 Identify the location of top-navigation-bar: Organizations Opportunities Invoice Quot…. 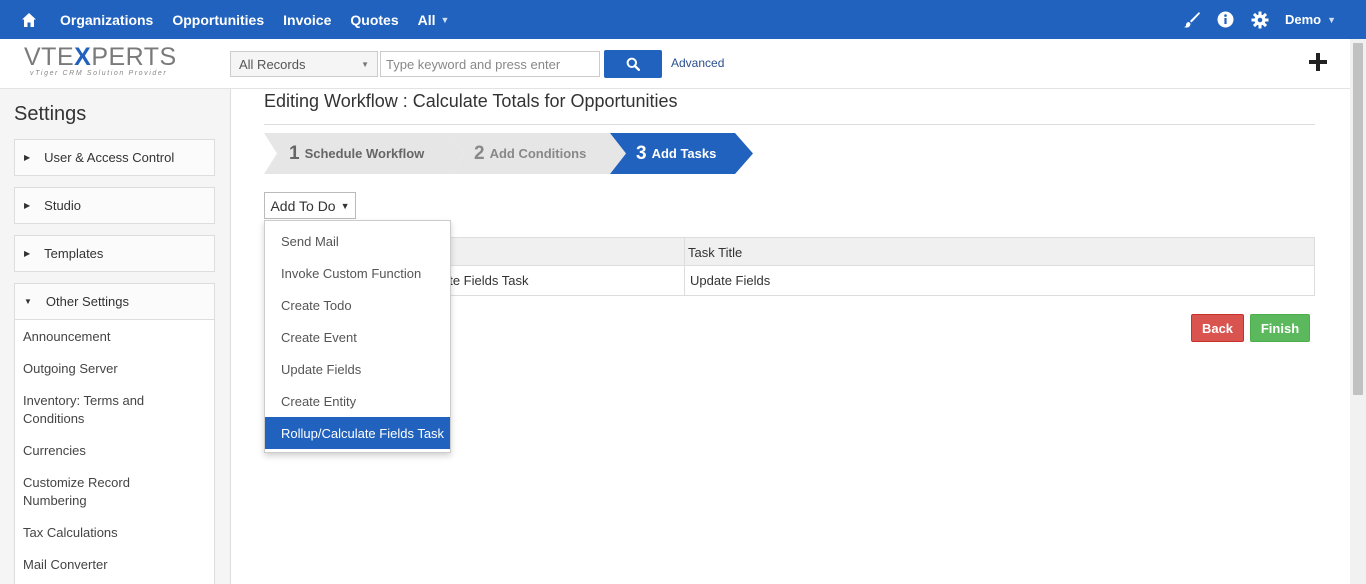
(683, 19).